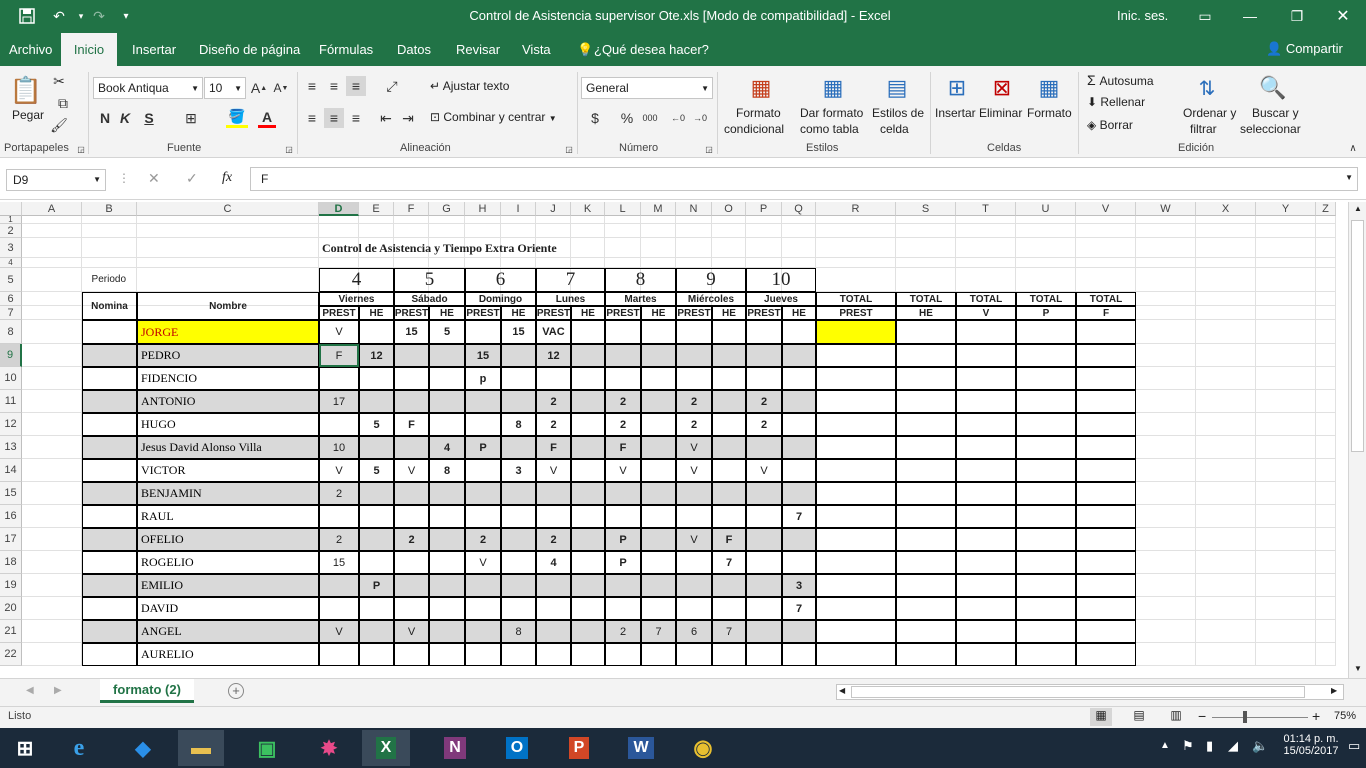 This screenshot has width=1366, height=768. I want to click on insert-function-button: fx, so click(227, 178).